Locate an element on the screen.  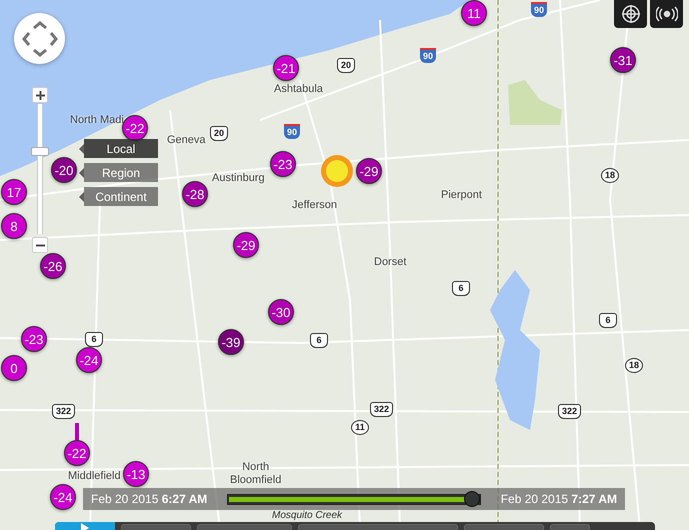
zoom-out-button is located at coordinates (40, 245).